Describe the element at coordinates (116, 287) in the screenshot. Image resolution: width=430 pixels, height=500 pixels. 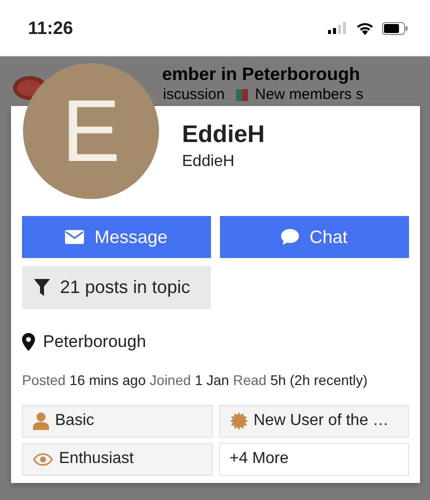
I see `filter-posts-button: 21 posts in topic` at that location.